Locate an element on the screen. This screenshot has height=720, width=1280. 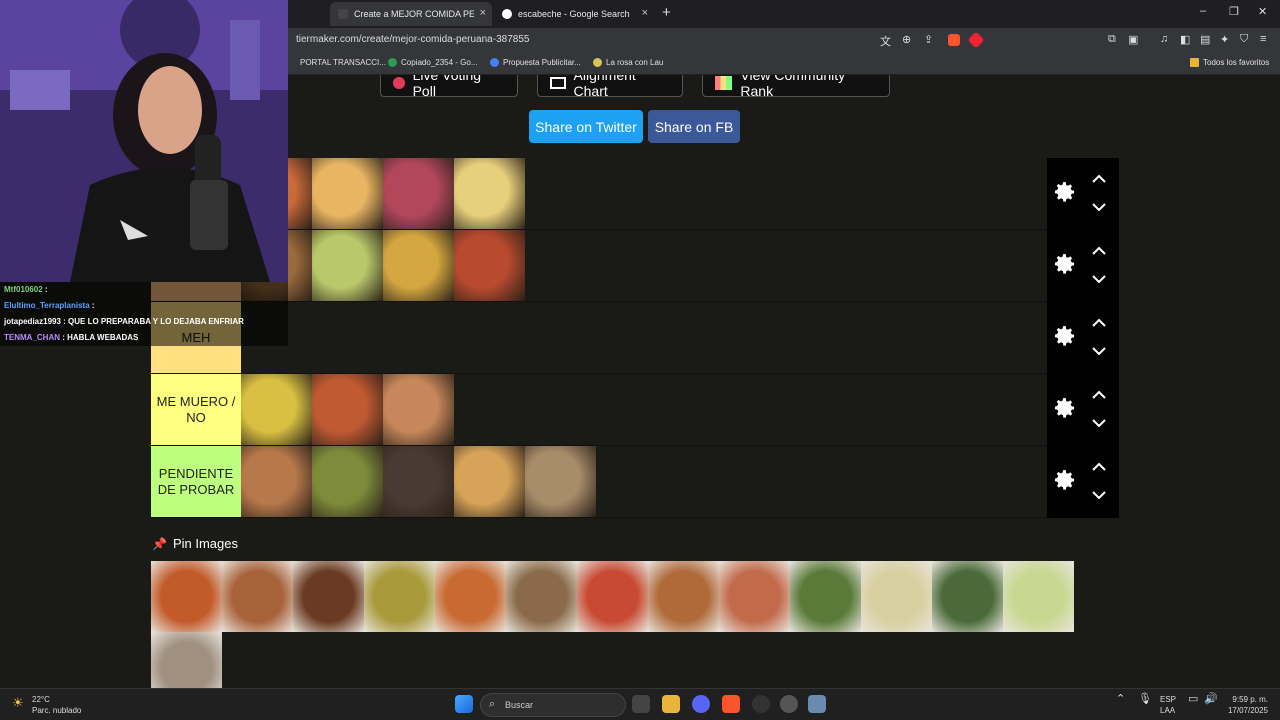
restore-button: ❐ is located at coordinates (1234, 11).